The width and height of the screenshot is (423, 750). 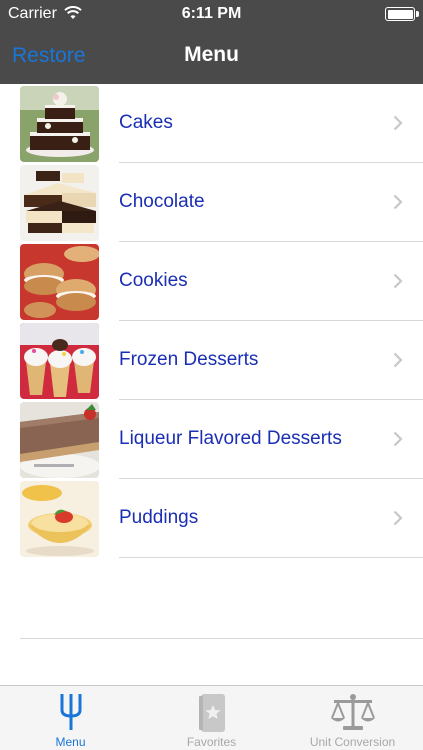 I want to click on tab-unit-conversion: Unit Conversion, so click(x=352, y=718).